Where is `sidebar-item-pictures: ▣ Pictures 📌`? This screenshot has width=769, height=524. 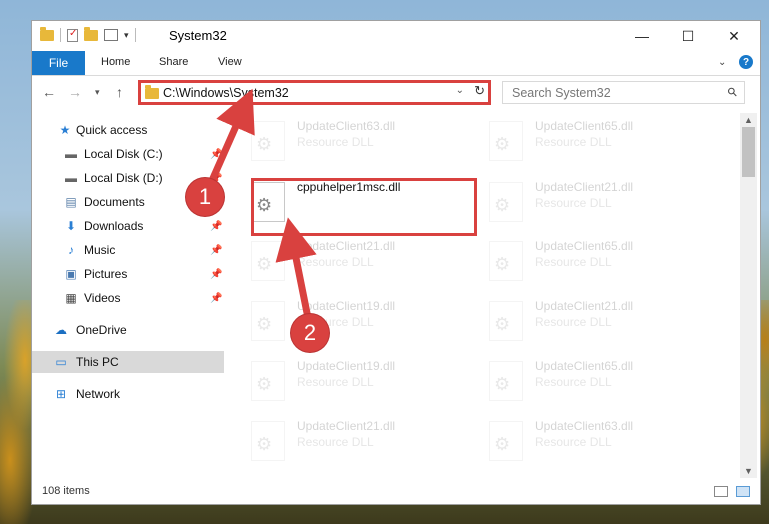
sidebar-item-pictures: ▣ Pictures 📌 is located at coordinates (128, 274).